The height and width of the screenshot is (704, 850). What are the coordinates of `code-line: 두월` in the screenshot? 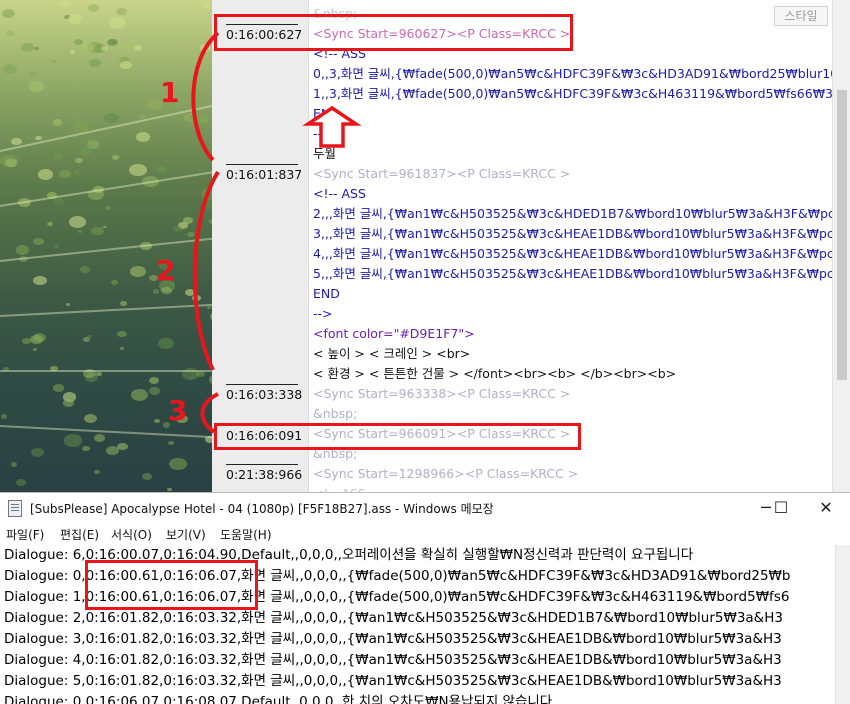 It's located at (324, 154).